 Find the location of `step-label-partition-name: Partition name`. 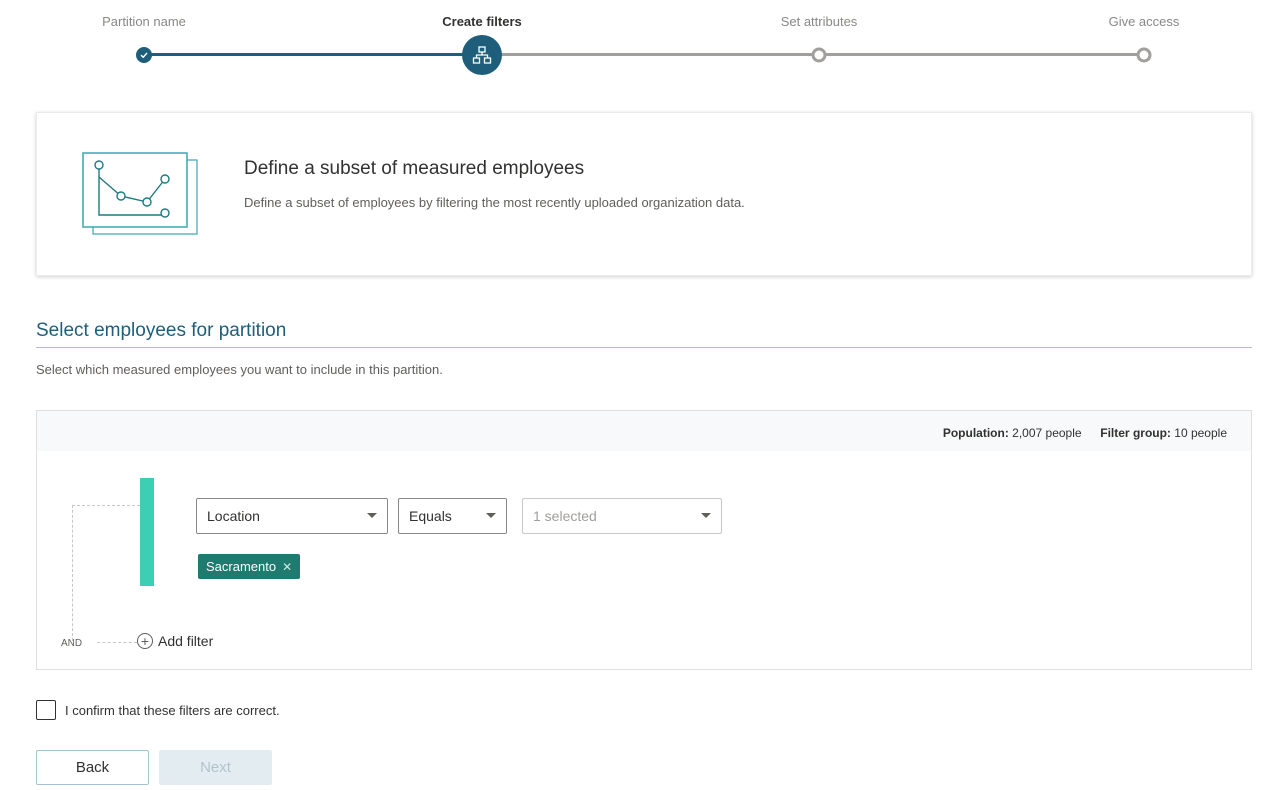

step-label-partition-name: Partition name is located at coordinates (144, 21).